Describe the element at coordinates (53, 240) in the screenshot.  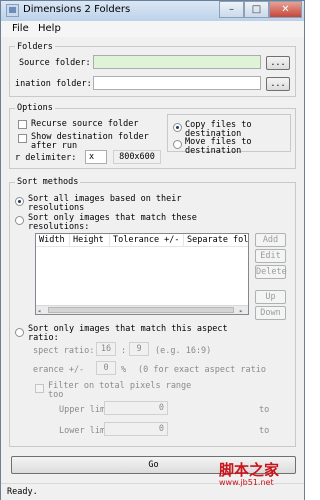
I see `column-header-width: Width` at that location.